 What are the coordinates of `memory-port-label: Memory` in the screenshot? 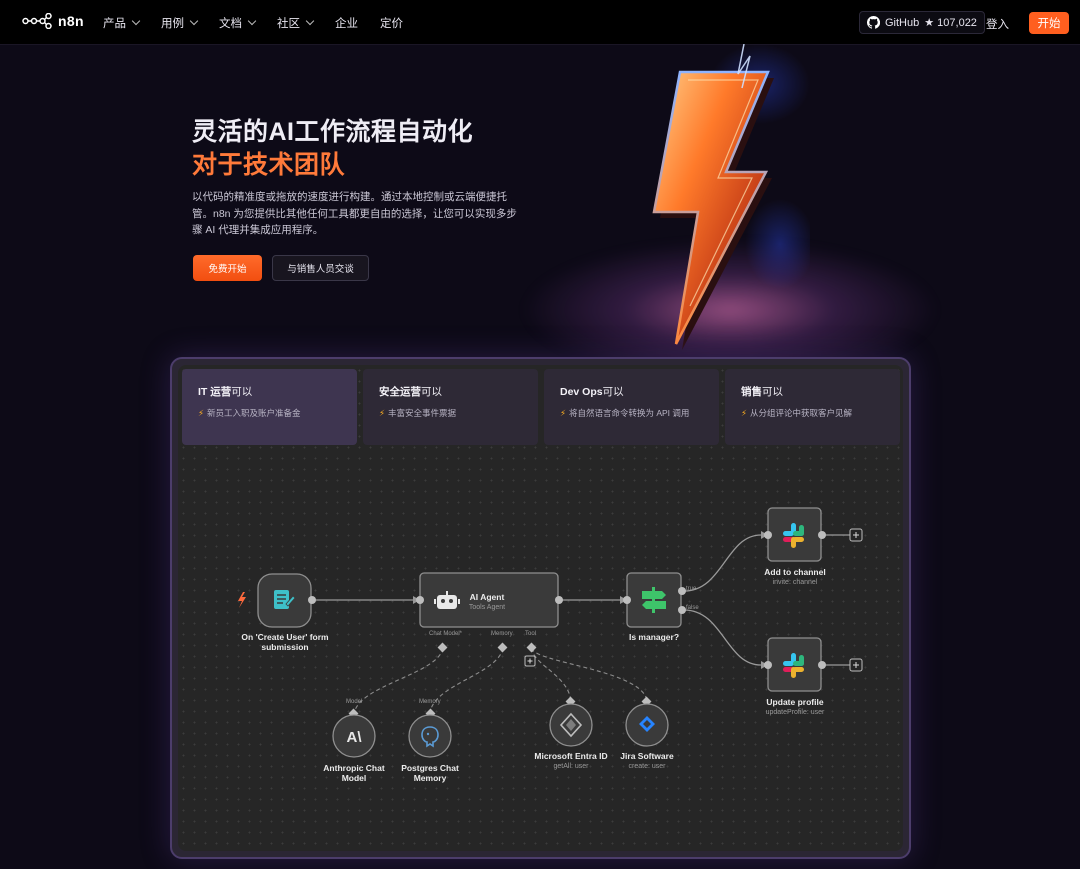 It's located at (430, 702).